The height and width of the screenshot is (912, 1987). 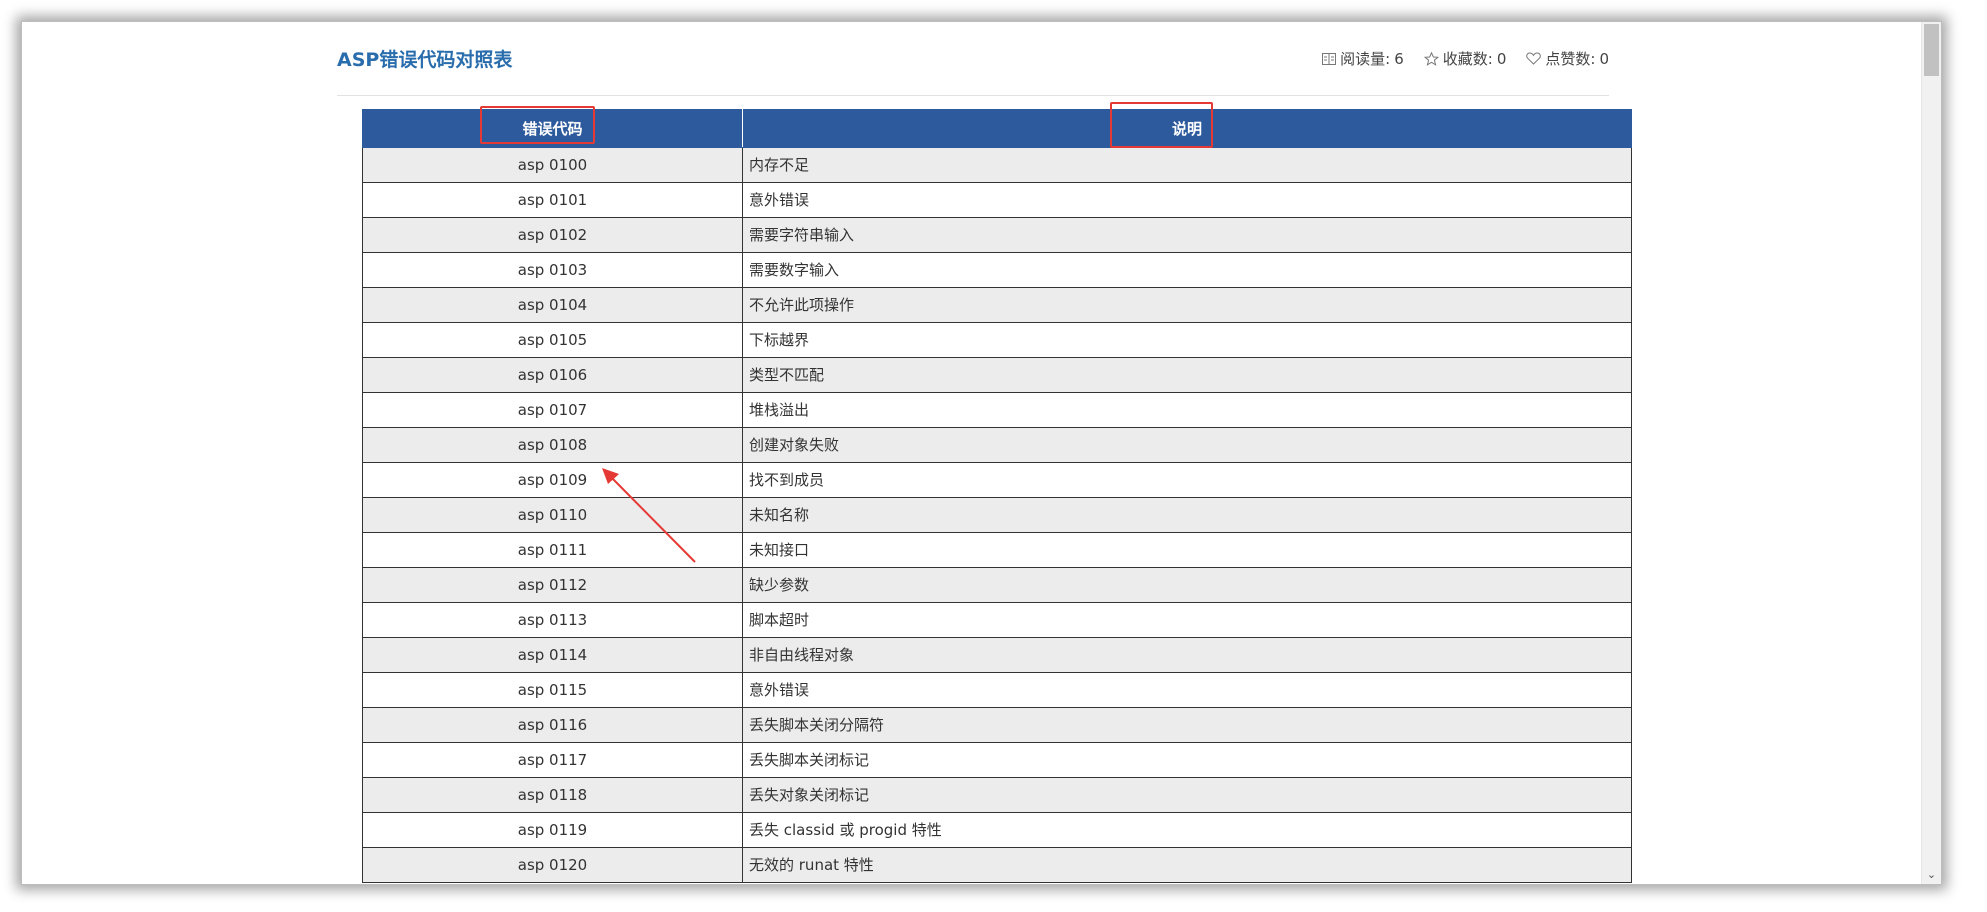 I want to click on error-code-cell: asp 0104, so click(x=552, y=305).